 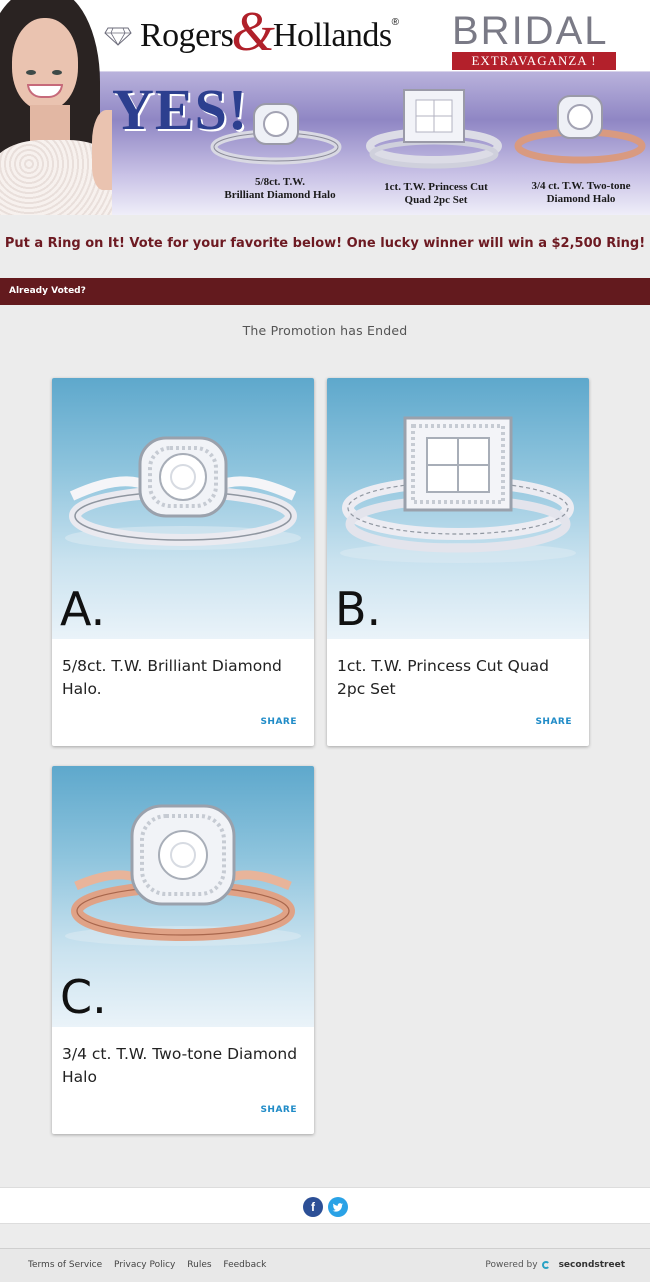 What do you see at coordinates (545, 1265) in the screenshot?
I see `secondstreet-logo-icon` at bounding box center [545, 1265].